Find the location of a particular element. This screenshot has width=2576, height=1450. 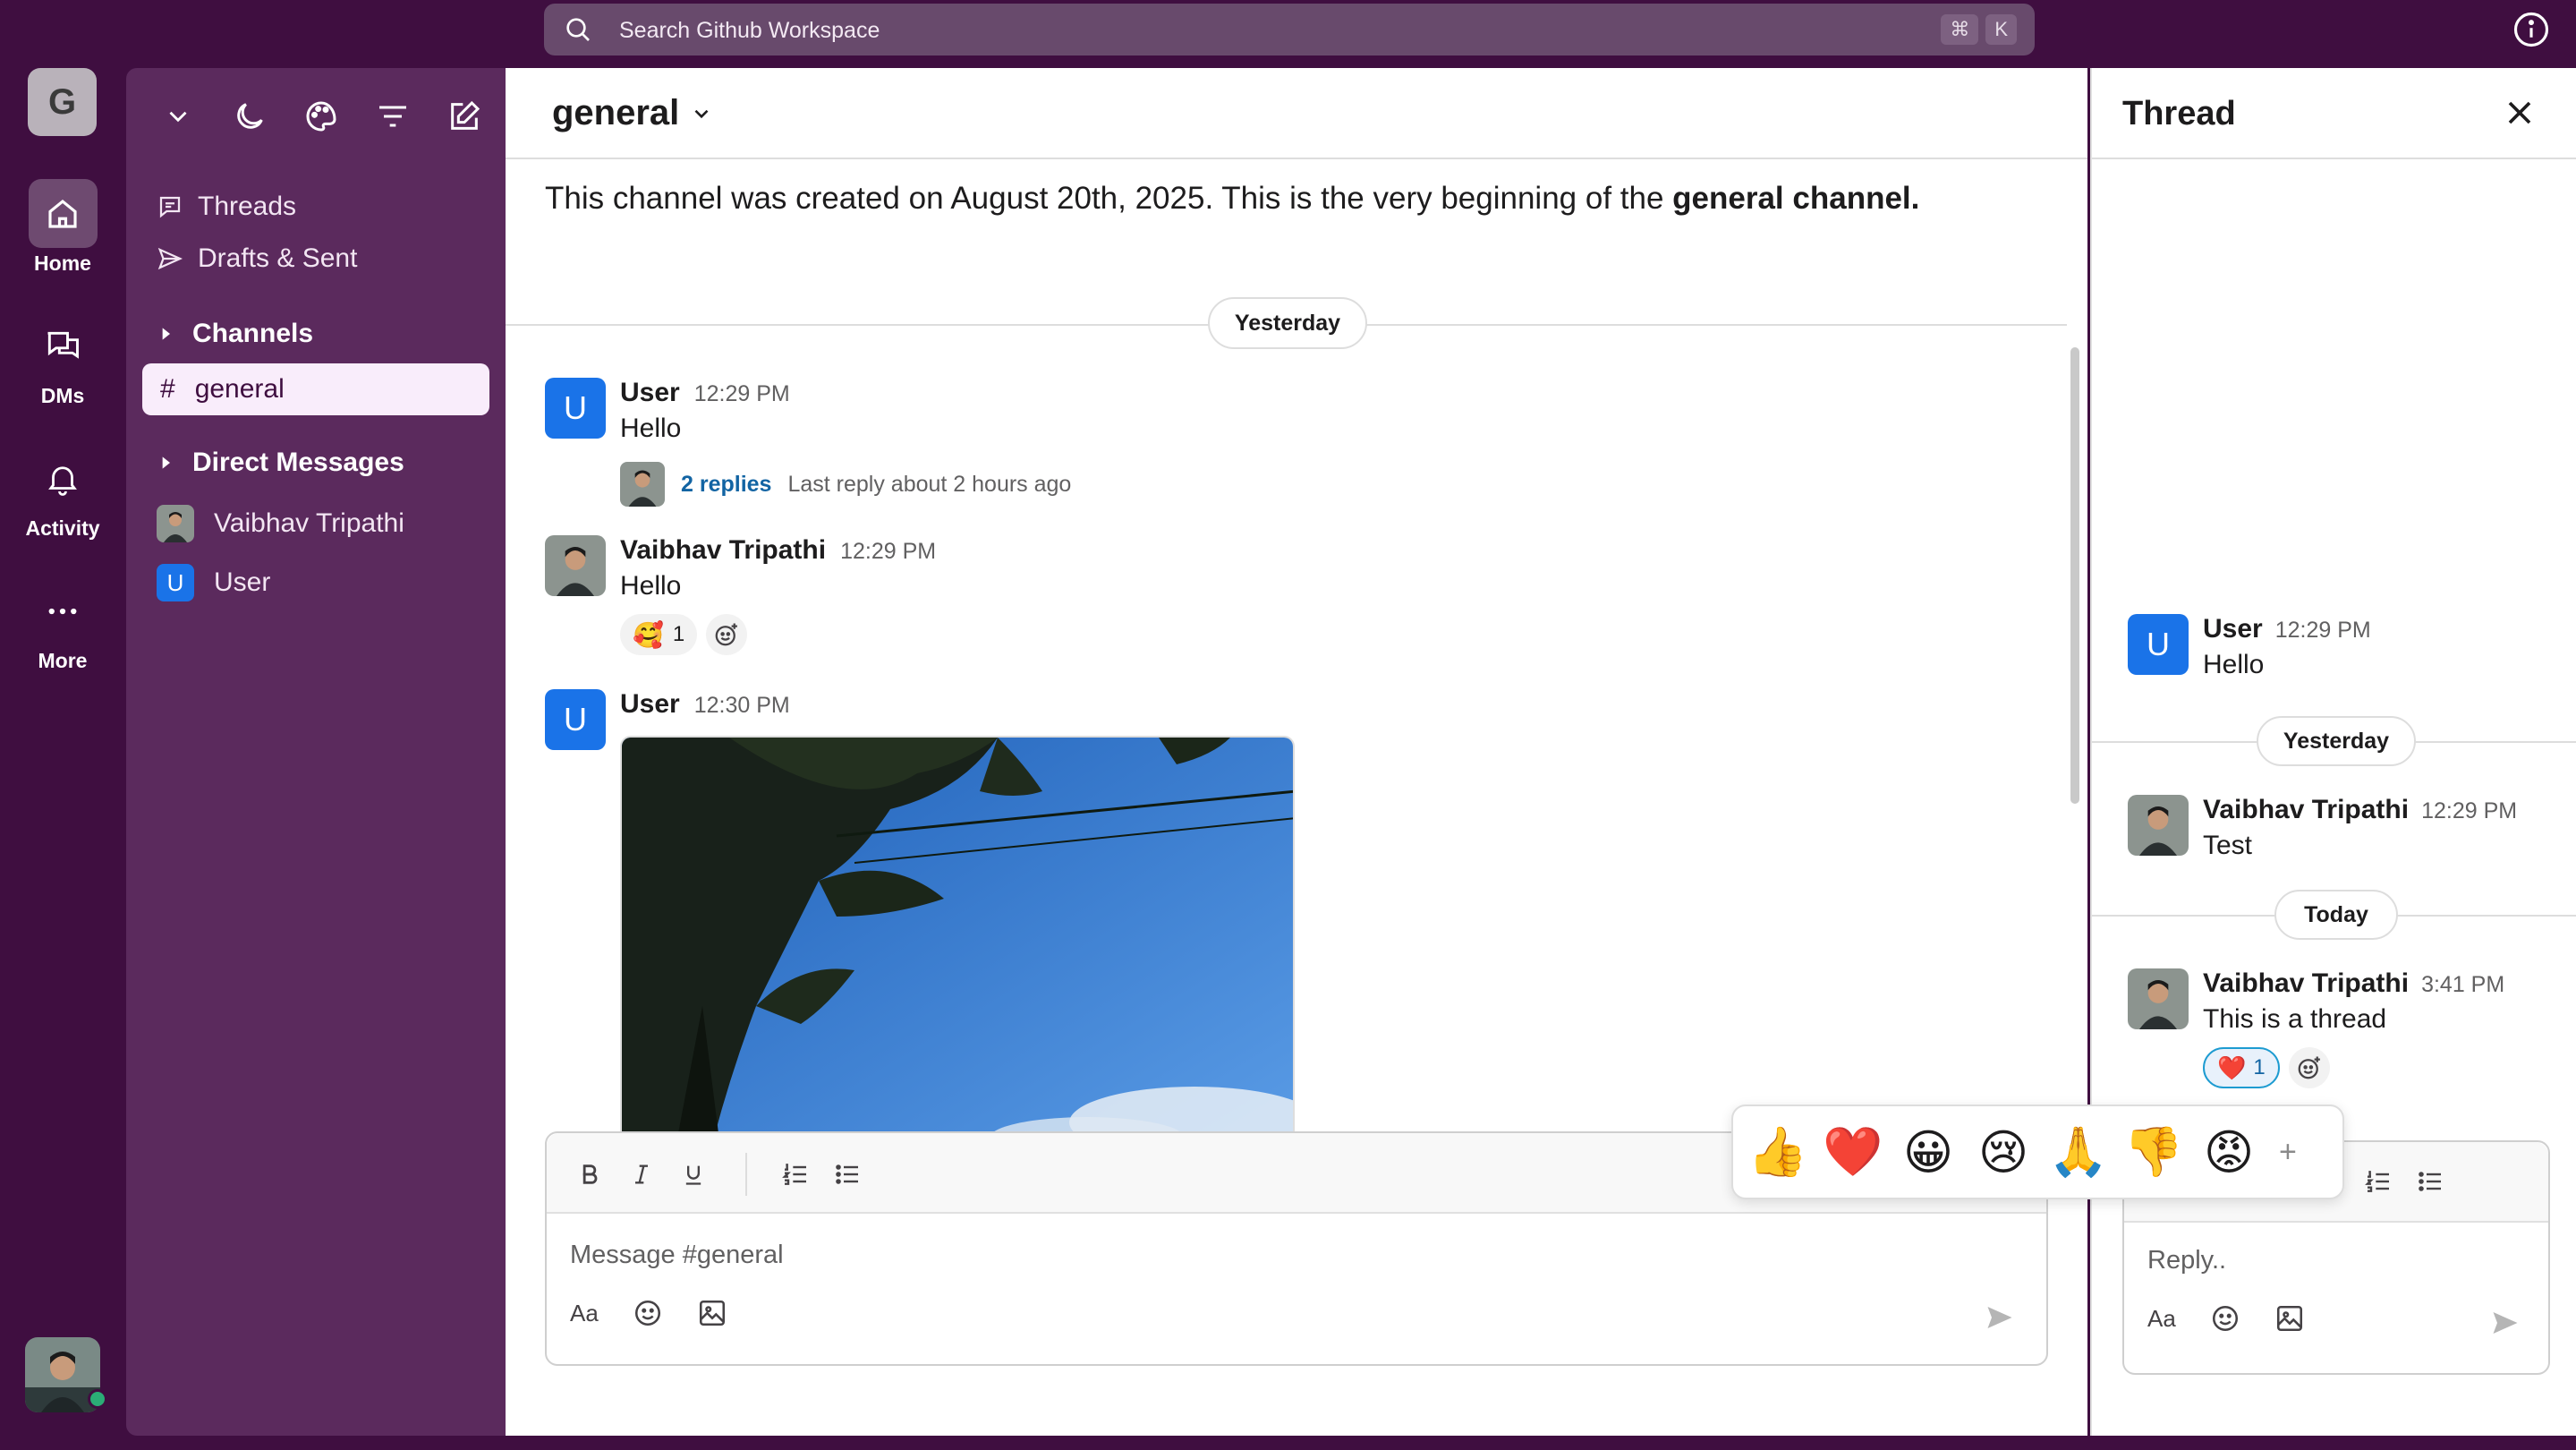

channel-title: general is located at coordinates (616, 112).